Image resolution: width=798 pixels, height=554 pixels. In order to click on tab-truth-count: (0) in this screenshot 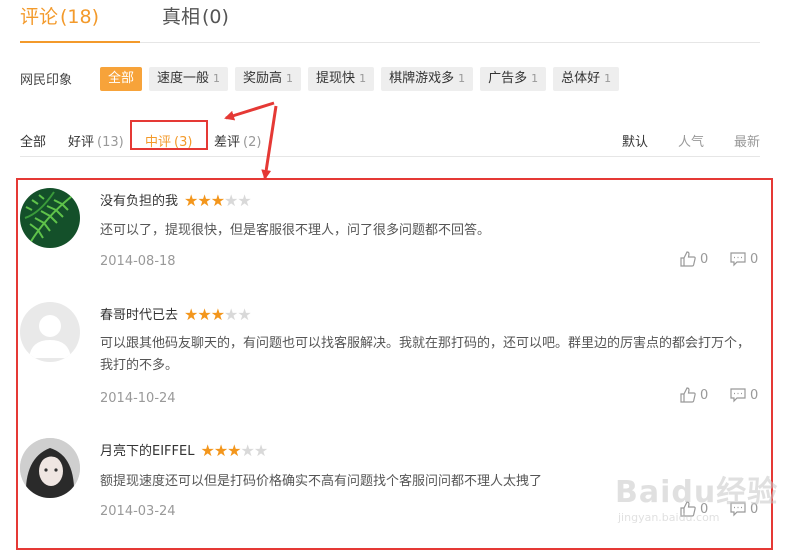, I will do `click(215, 17)`.